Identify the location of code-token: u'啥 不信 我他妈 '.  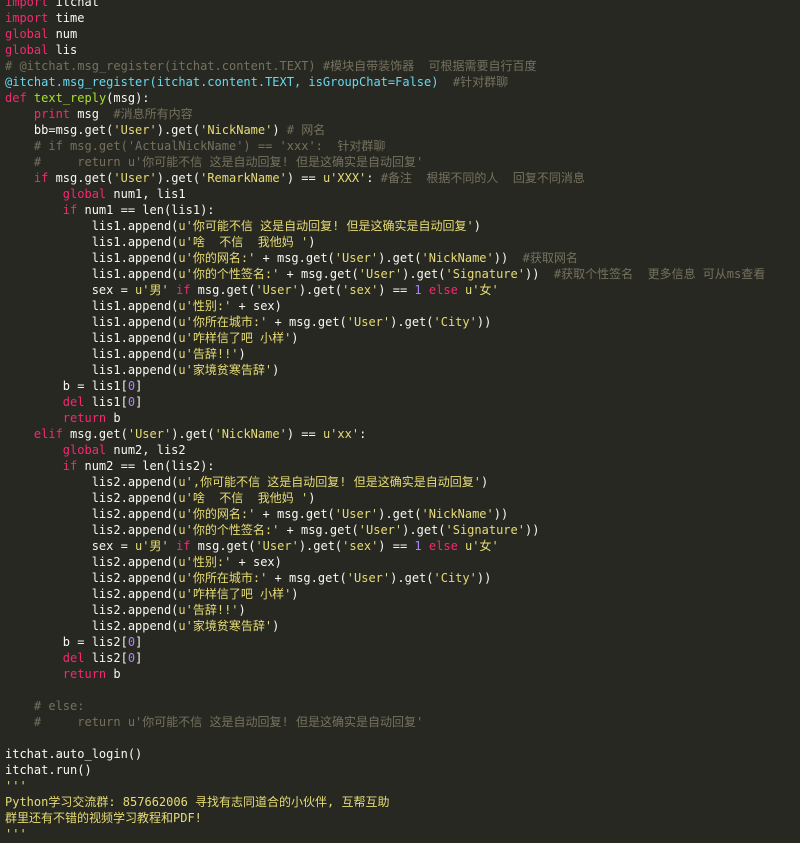
(243, 242).